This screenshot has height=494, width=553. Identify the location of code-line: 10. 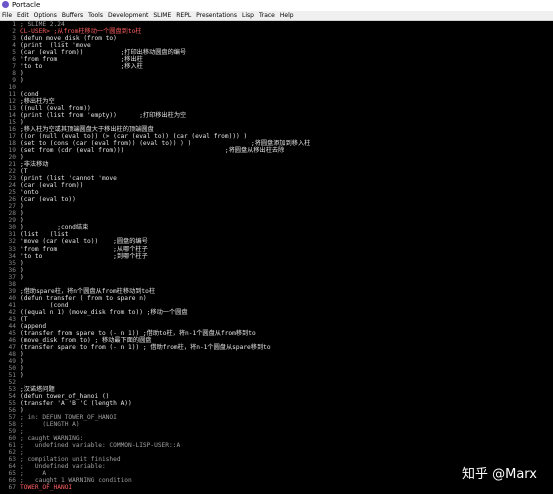
(155, 87).